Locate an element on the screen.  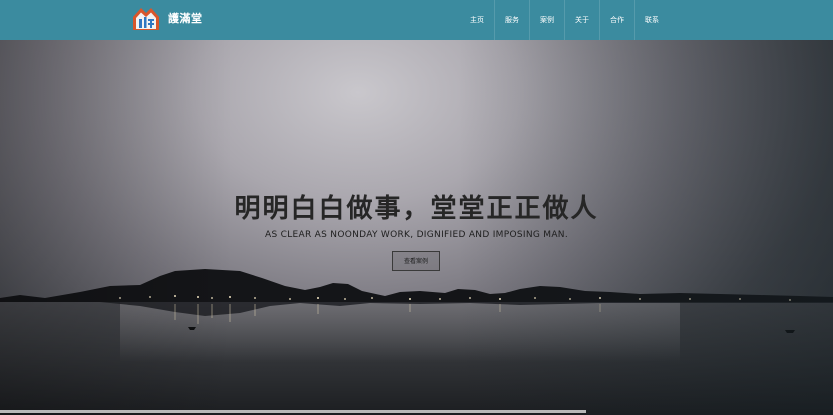
logo-house-icon is located at coordinates (146, 18).